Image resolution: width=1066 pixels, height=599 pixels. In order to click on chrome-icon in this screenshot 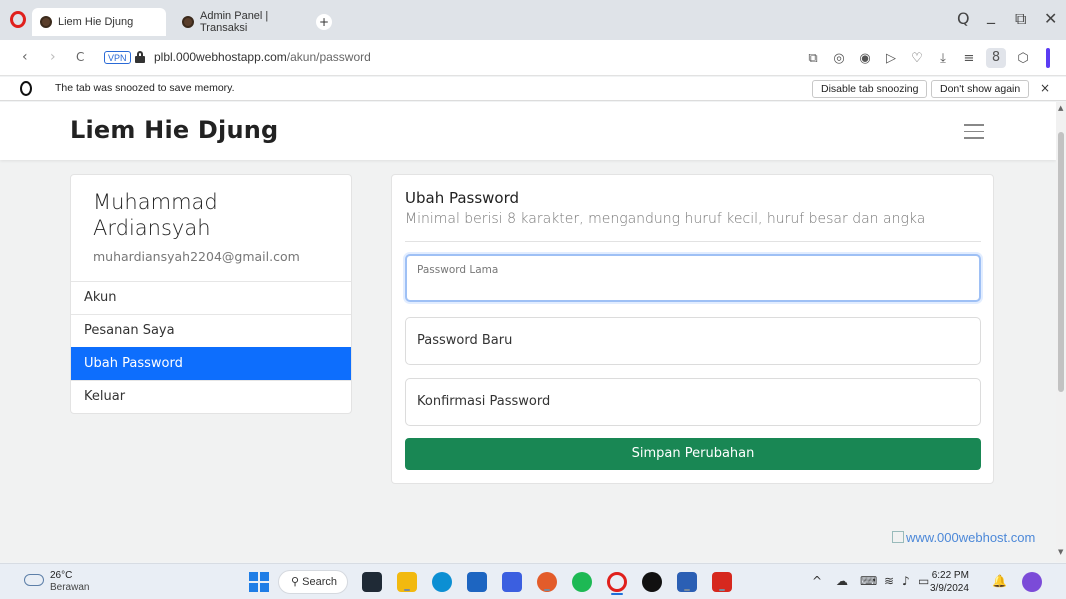, I will do `click(547, 582)`.